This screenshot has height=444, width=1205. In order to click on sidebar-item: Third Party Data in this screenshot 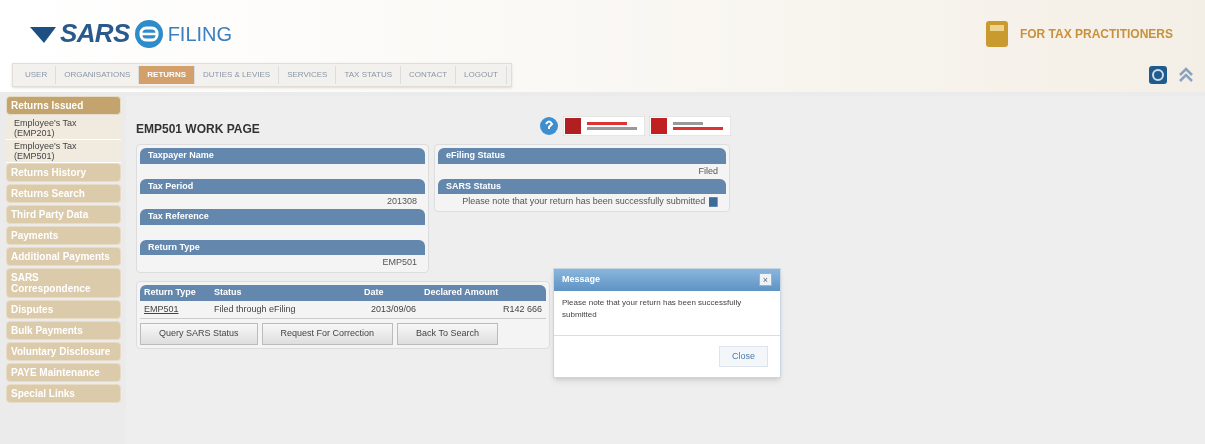, I will do `click(63, 214)`.